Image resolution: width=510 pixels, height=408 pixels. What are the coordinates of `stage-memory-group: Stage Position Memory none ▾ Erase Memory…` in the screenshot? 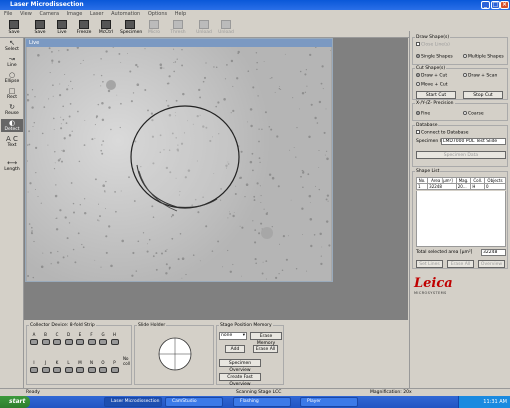 It's located at (250, 355).